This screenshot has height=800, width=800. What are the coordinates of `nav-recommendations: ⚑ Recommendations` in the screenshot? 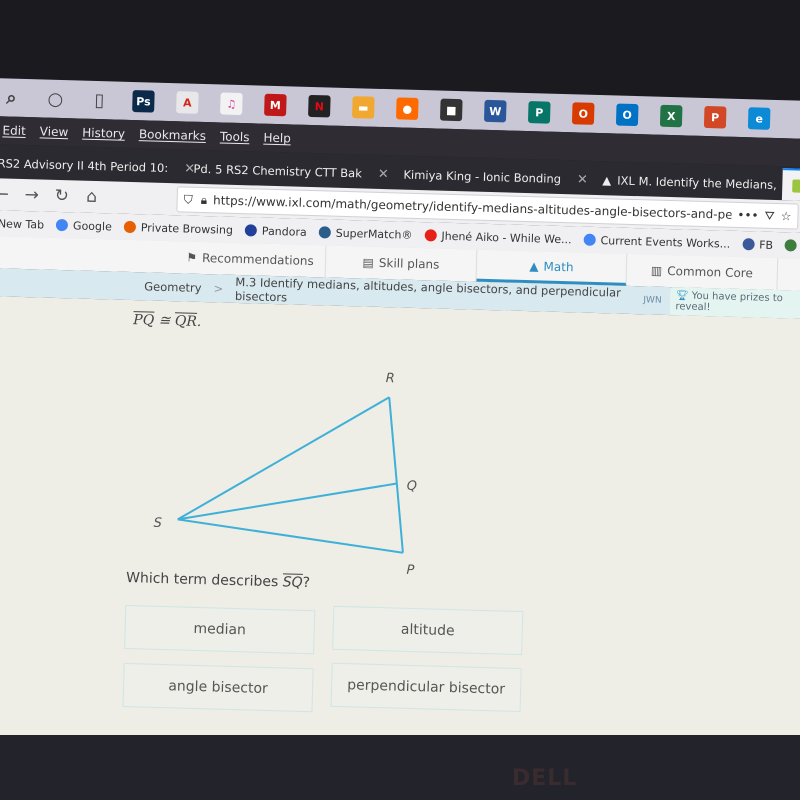 It's located at (250, 259).